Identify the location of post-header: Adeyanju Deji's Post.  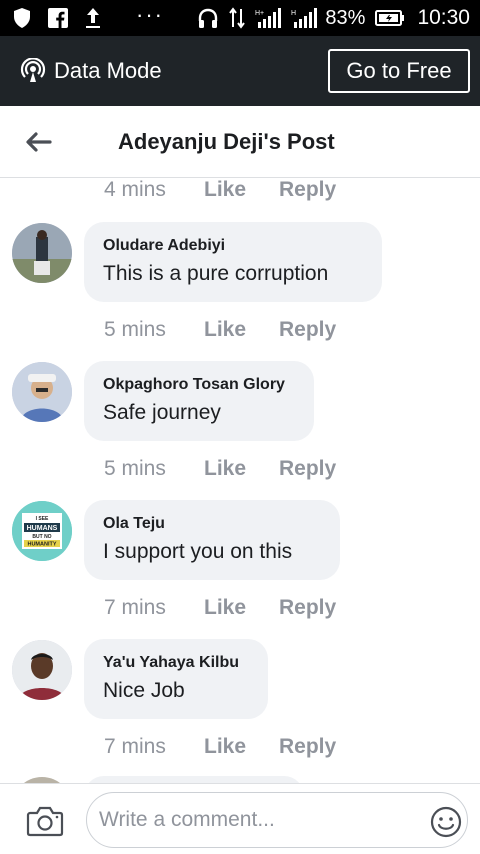
(240, 142).